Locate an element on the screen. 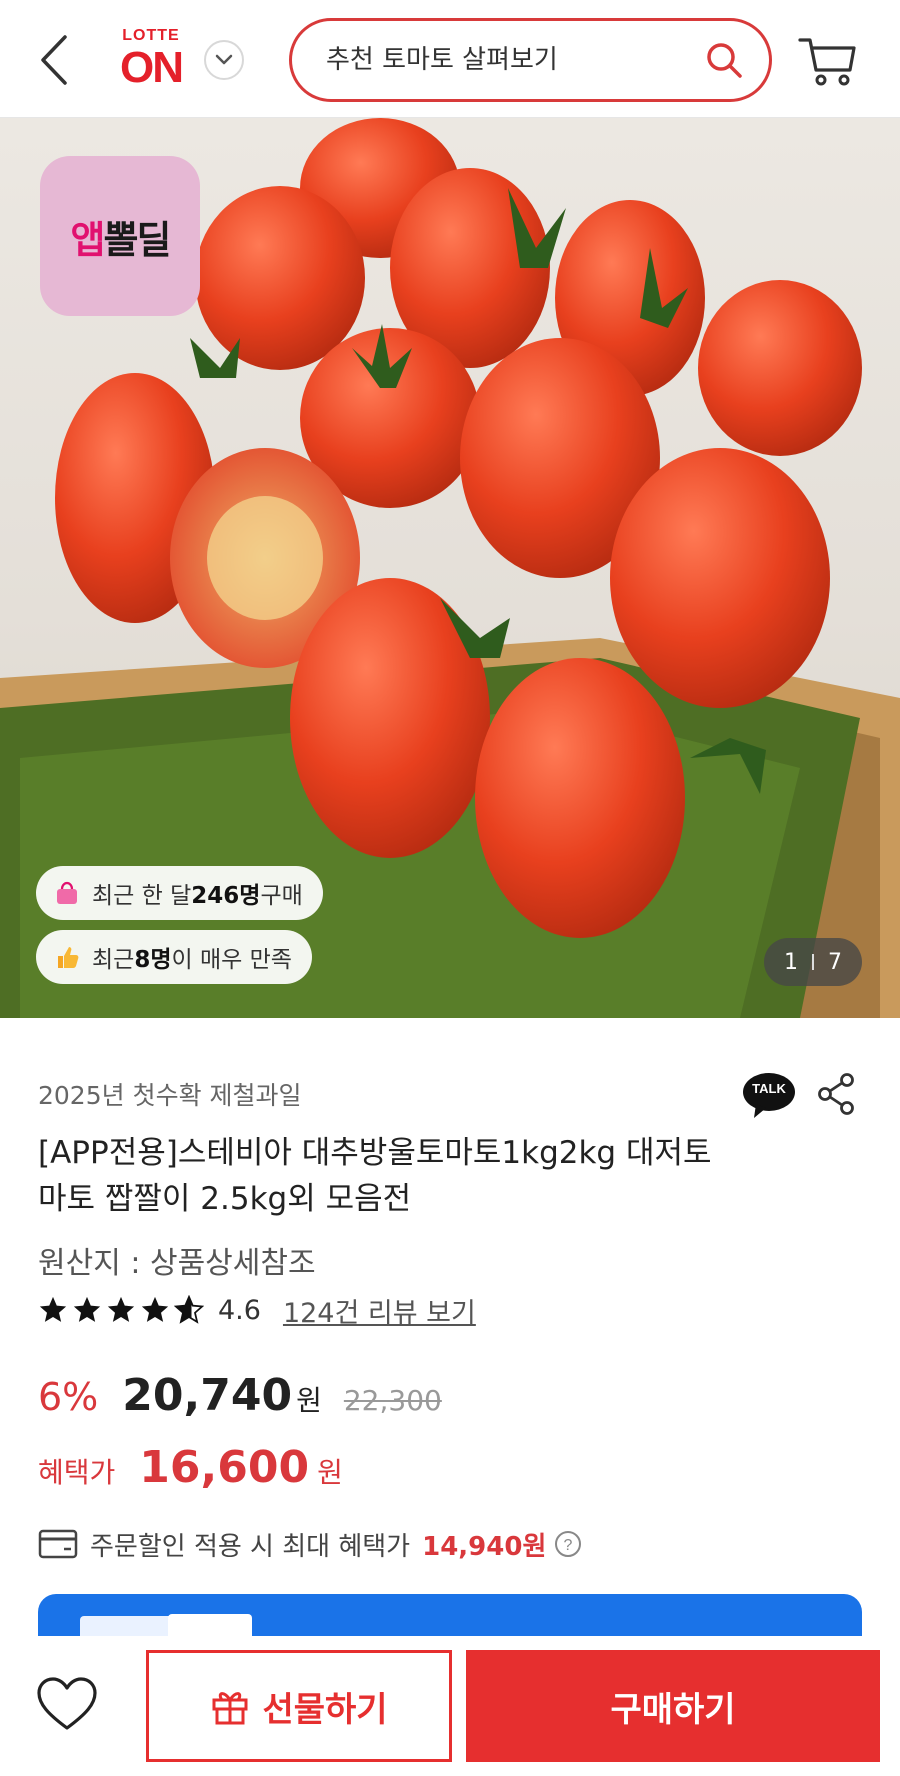  back-button is located at coordinates (54, 60).